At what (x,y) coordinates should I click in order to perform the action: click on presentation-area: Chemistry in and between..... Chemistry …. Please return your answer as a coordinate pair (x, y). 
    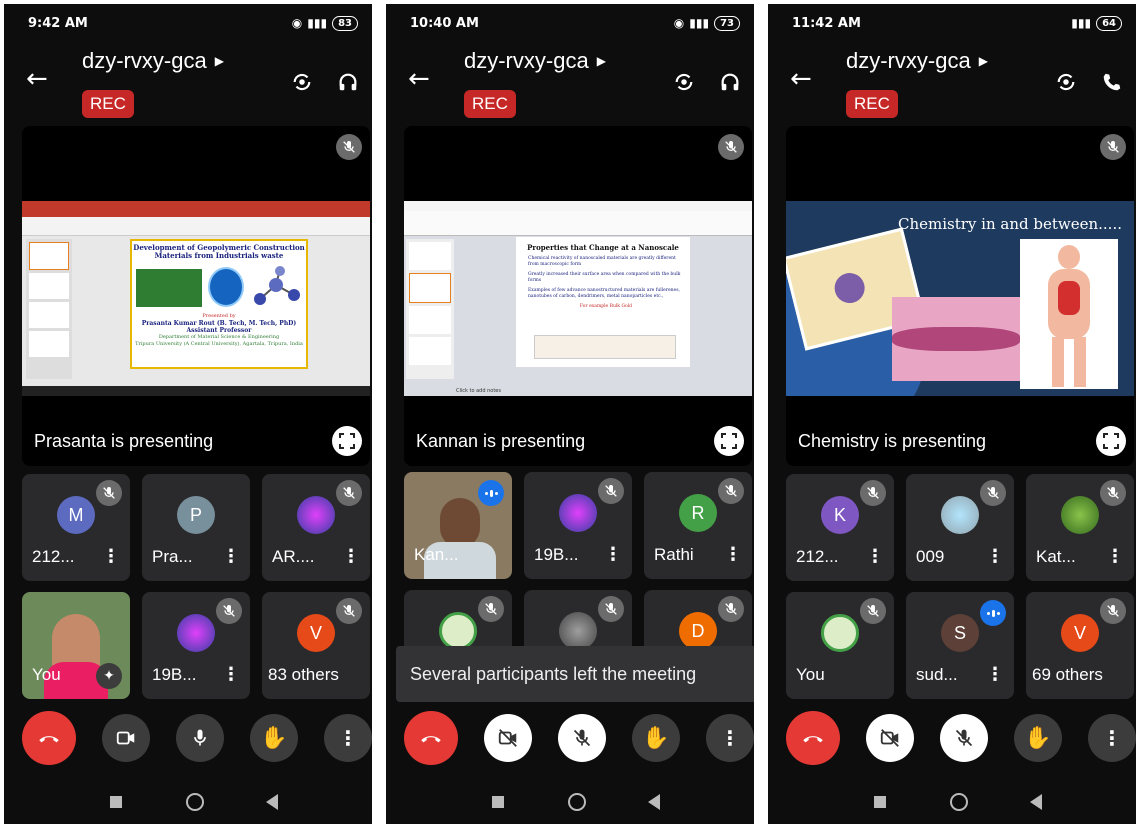
    Looking at the image, I should click on (960, 296).